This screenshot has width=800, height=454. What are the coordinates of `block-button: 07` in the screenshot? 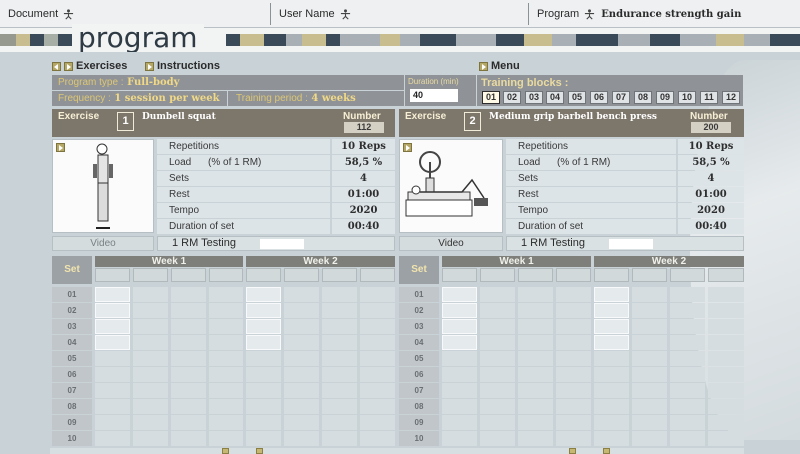 It's located at (621, 97).